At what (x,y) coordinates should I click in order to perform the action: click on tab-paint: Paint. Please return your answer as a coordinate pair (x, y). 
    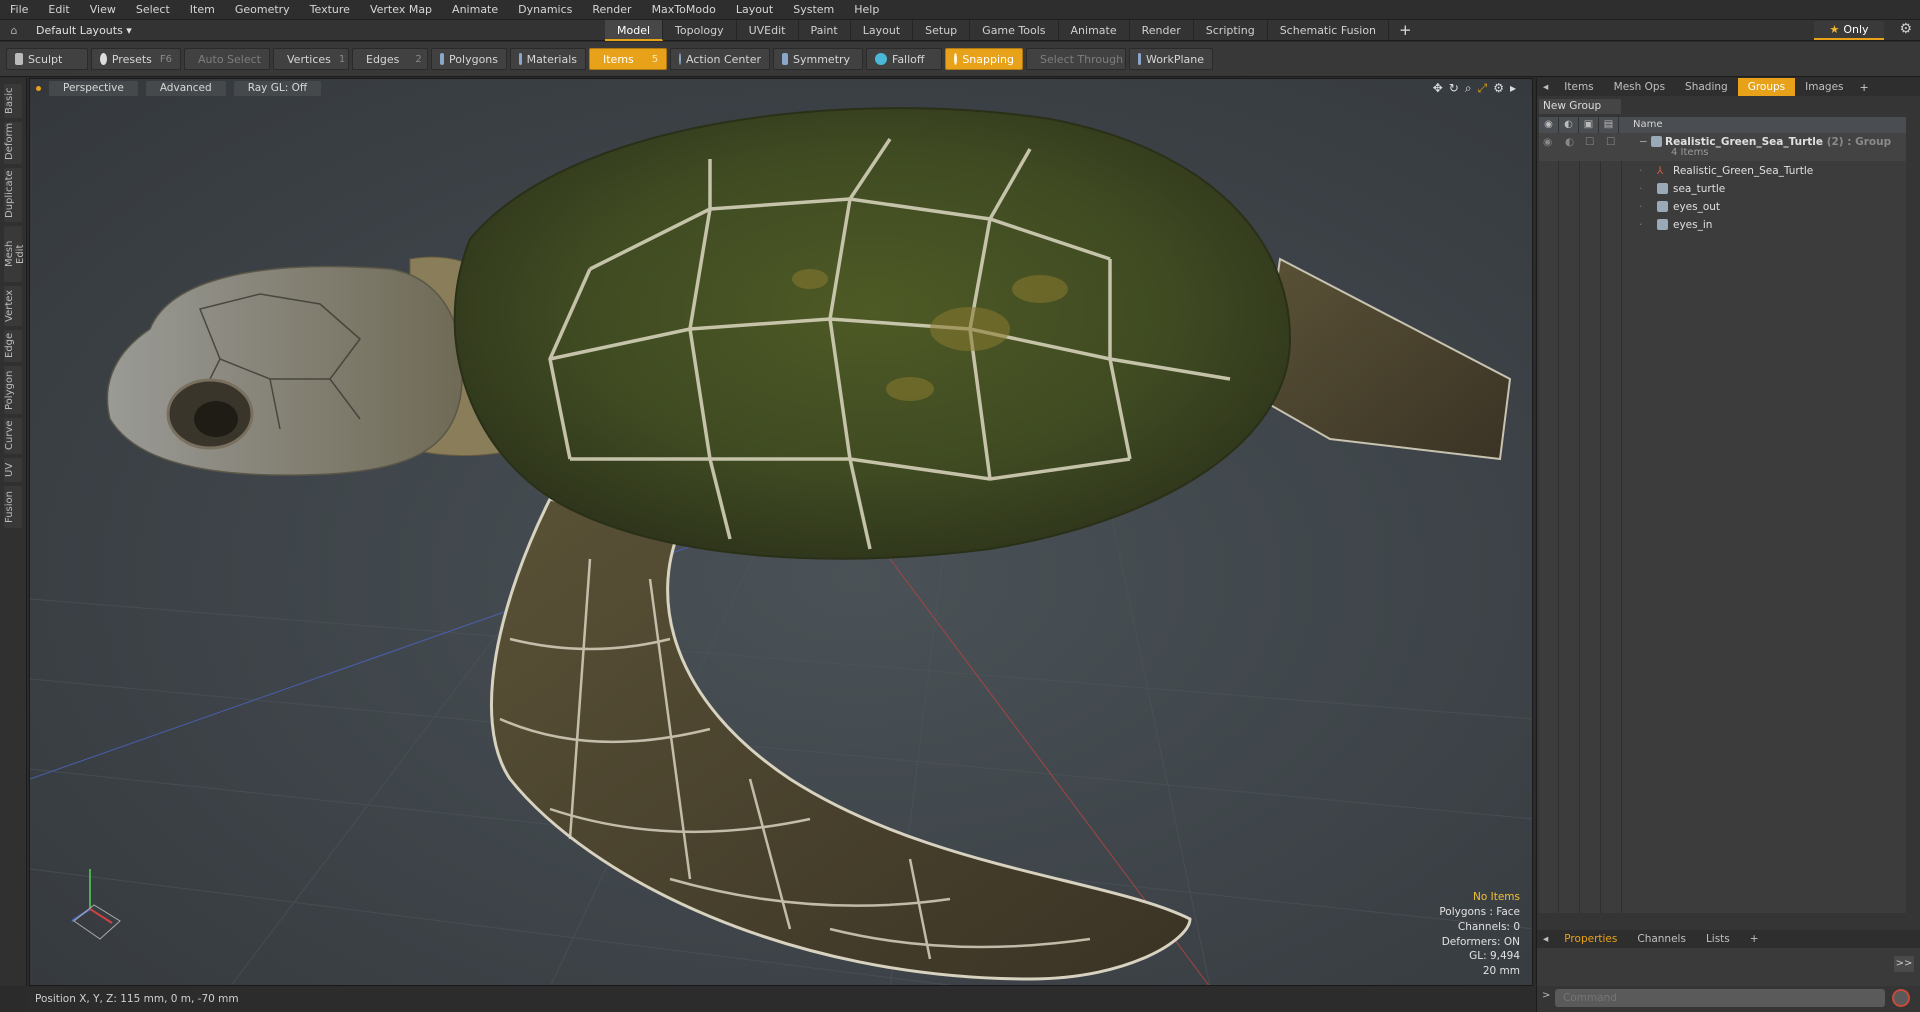
    Looking at the image, I should click on (825, 30).